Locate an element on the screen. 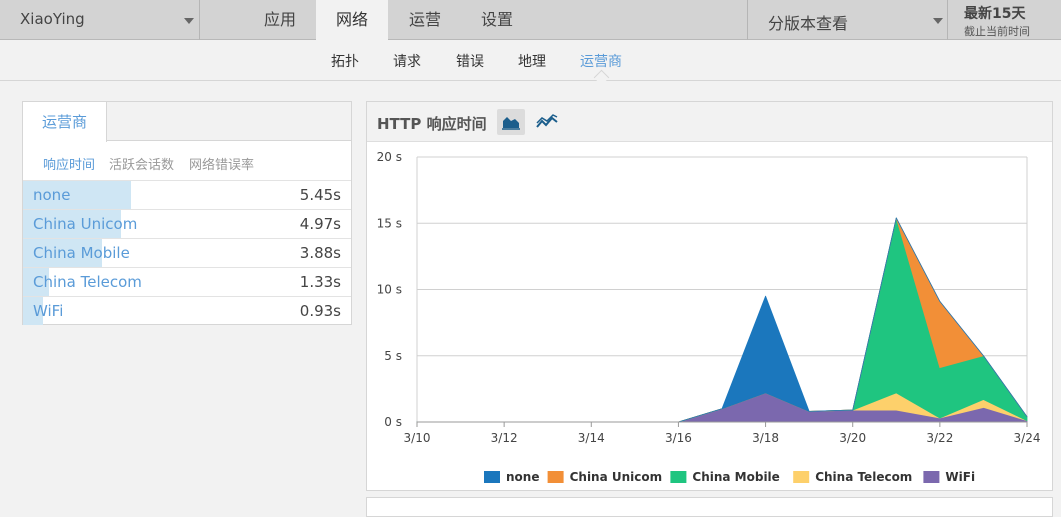  carrier-value: 0.93s is located at coordinates (320, 311).